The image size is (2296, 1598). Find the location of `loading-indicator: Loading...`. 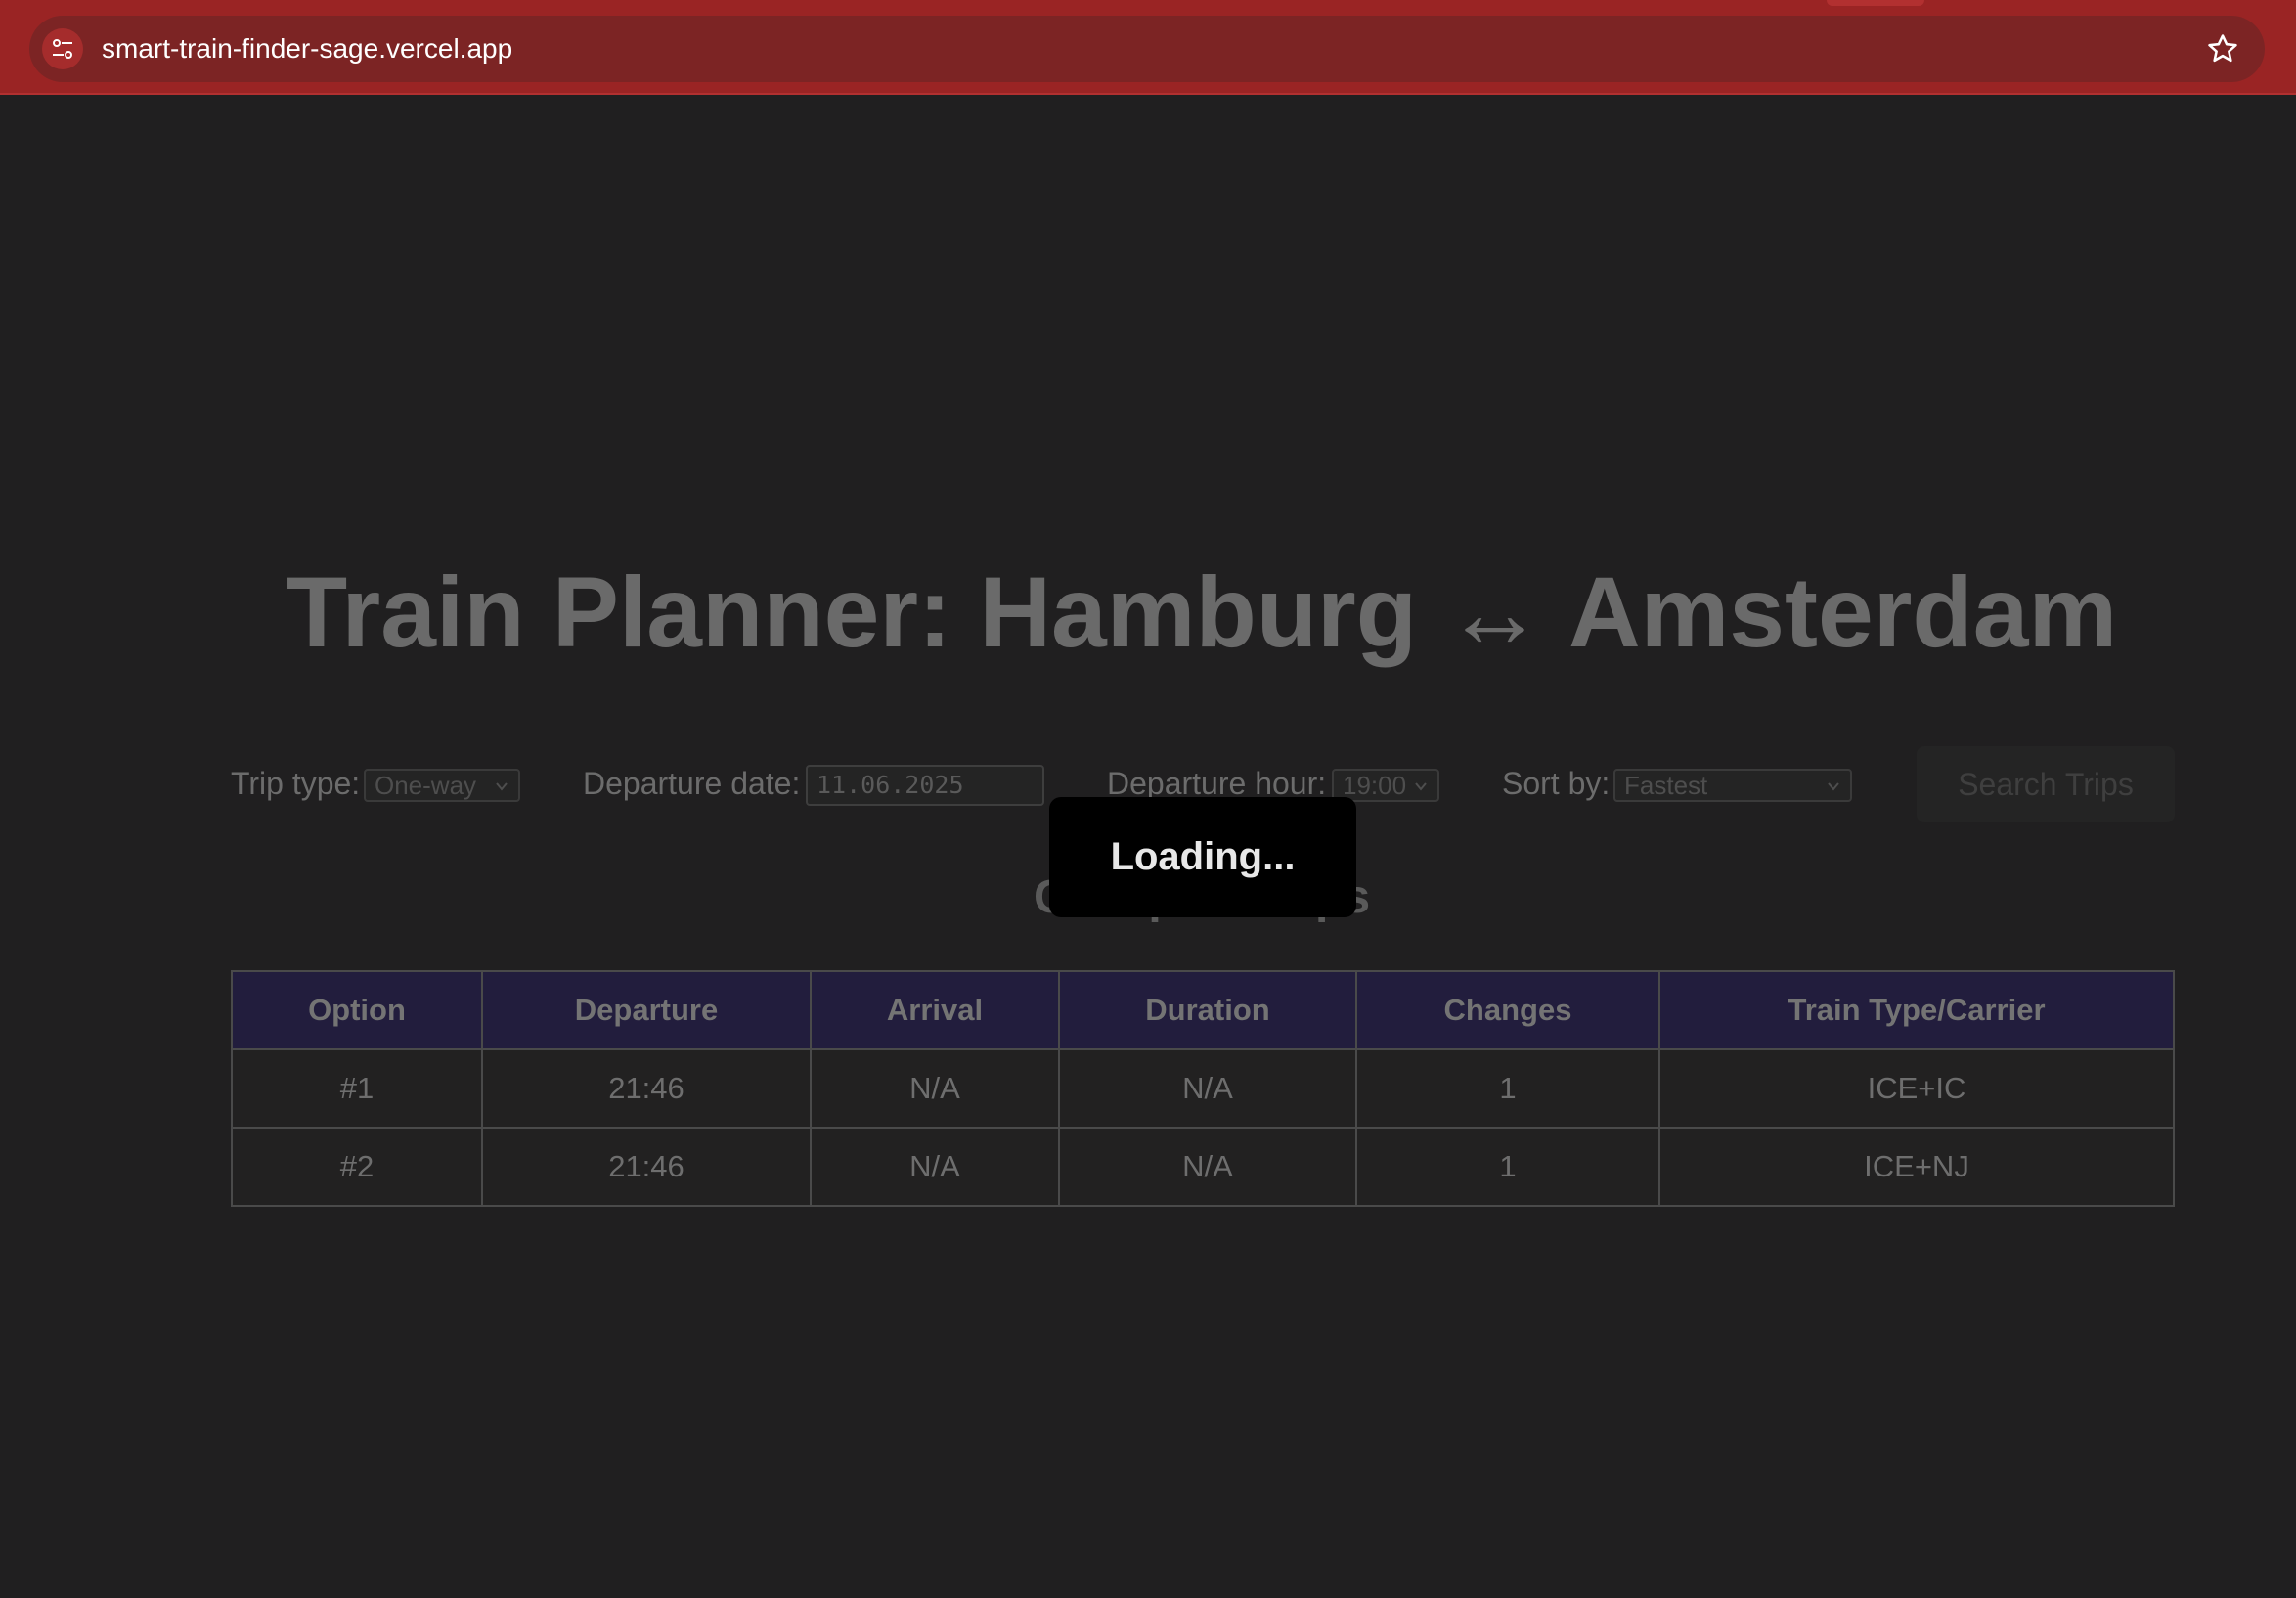

loading-indicator: Loading... is located at coordinates (1202, 857).